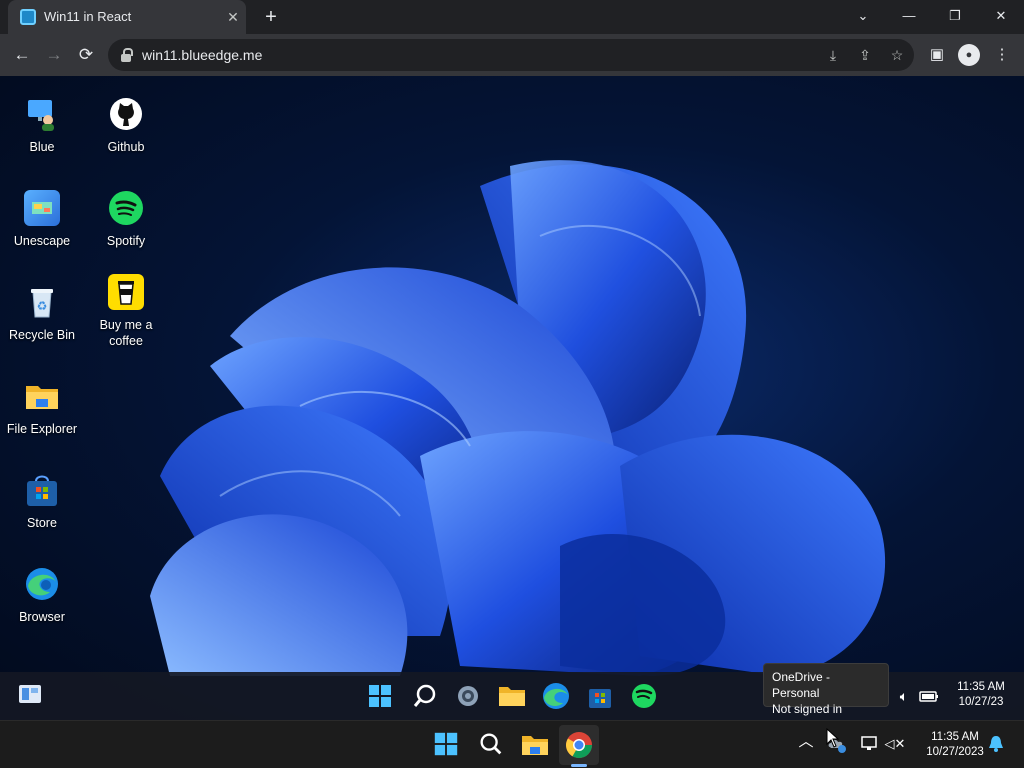 The image size is (1024, 768). Describe the element at coordinates (271, 17) in the screenshot. I see `new-tab-button: +` at that location.